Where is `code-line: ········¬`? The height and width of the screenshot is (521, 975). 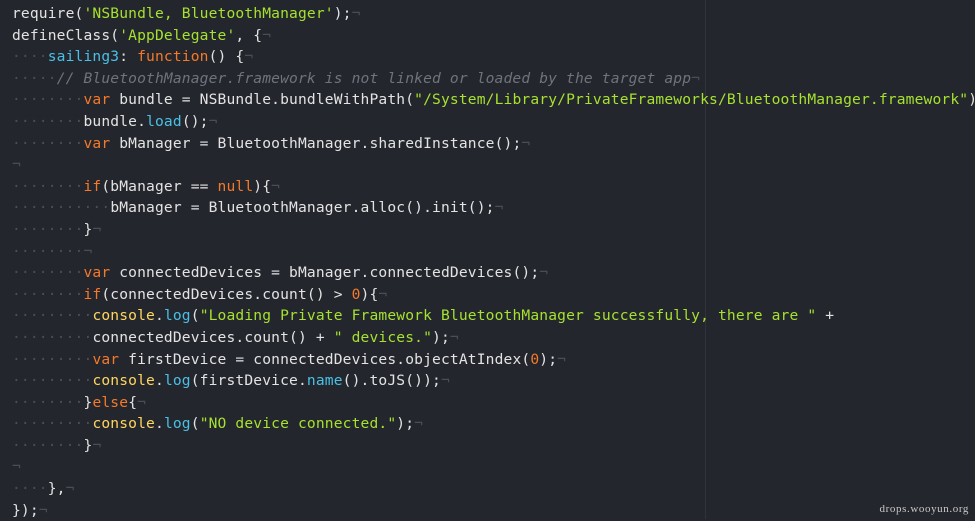
code-line: ········¬ is located at coordinates (493, 252).